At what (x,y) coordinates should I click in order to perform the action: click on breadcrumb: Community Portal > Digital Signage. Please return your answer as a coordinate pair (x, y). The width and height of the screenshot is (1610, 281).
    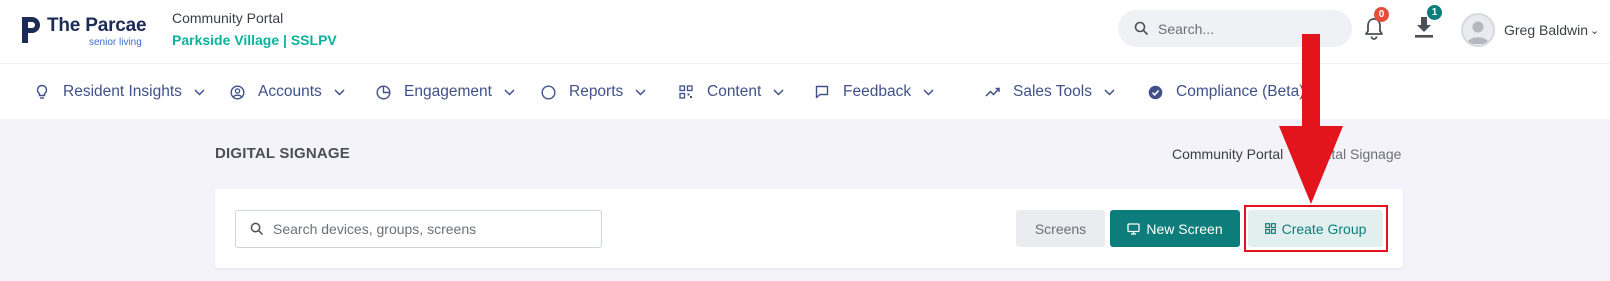
    Looking at the image, I should click on (1286, 154).